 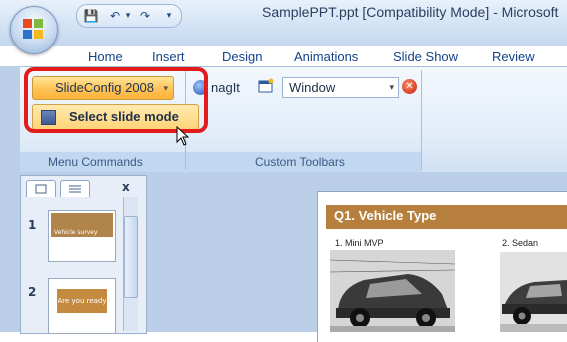 What do you see at coordinates (169, 16) in the screenshot?
I see `customize-qat-button: ▾` at bounding box center [169, 16].